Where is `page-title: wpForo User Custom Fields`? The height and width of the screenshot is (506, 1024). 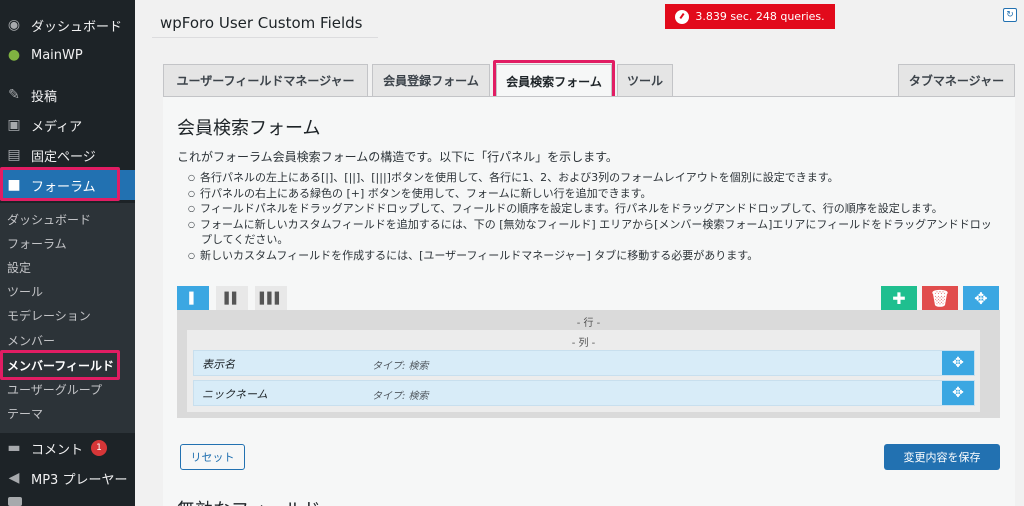 page-title: wpForo User Custom Fields is located at coordinates (261, 23).